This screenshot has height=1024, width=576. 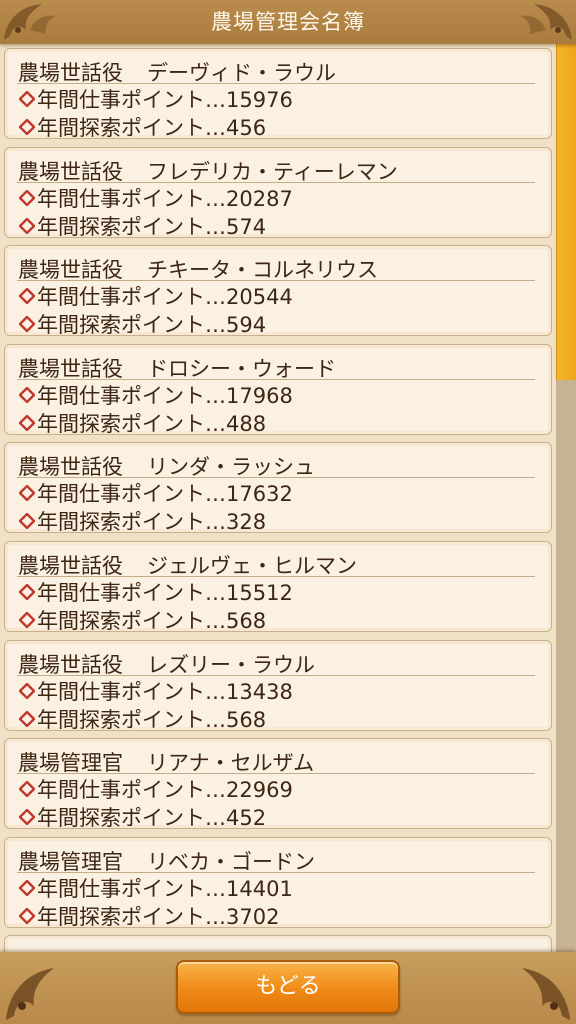 I want to click on work-points-row: 年間仕事ポイント…13438, so click(x=156, y=691).